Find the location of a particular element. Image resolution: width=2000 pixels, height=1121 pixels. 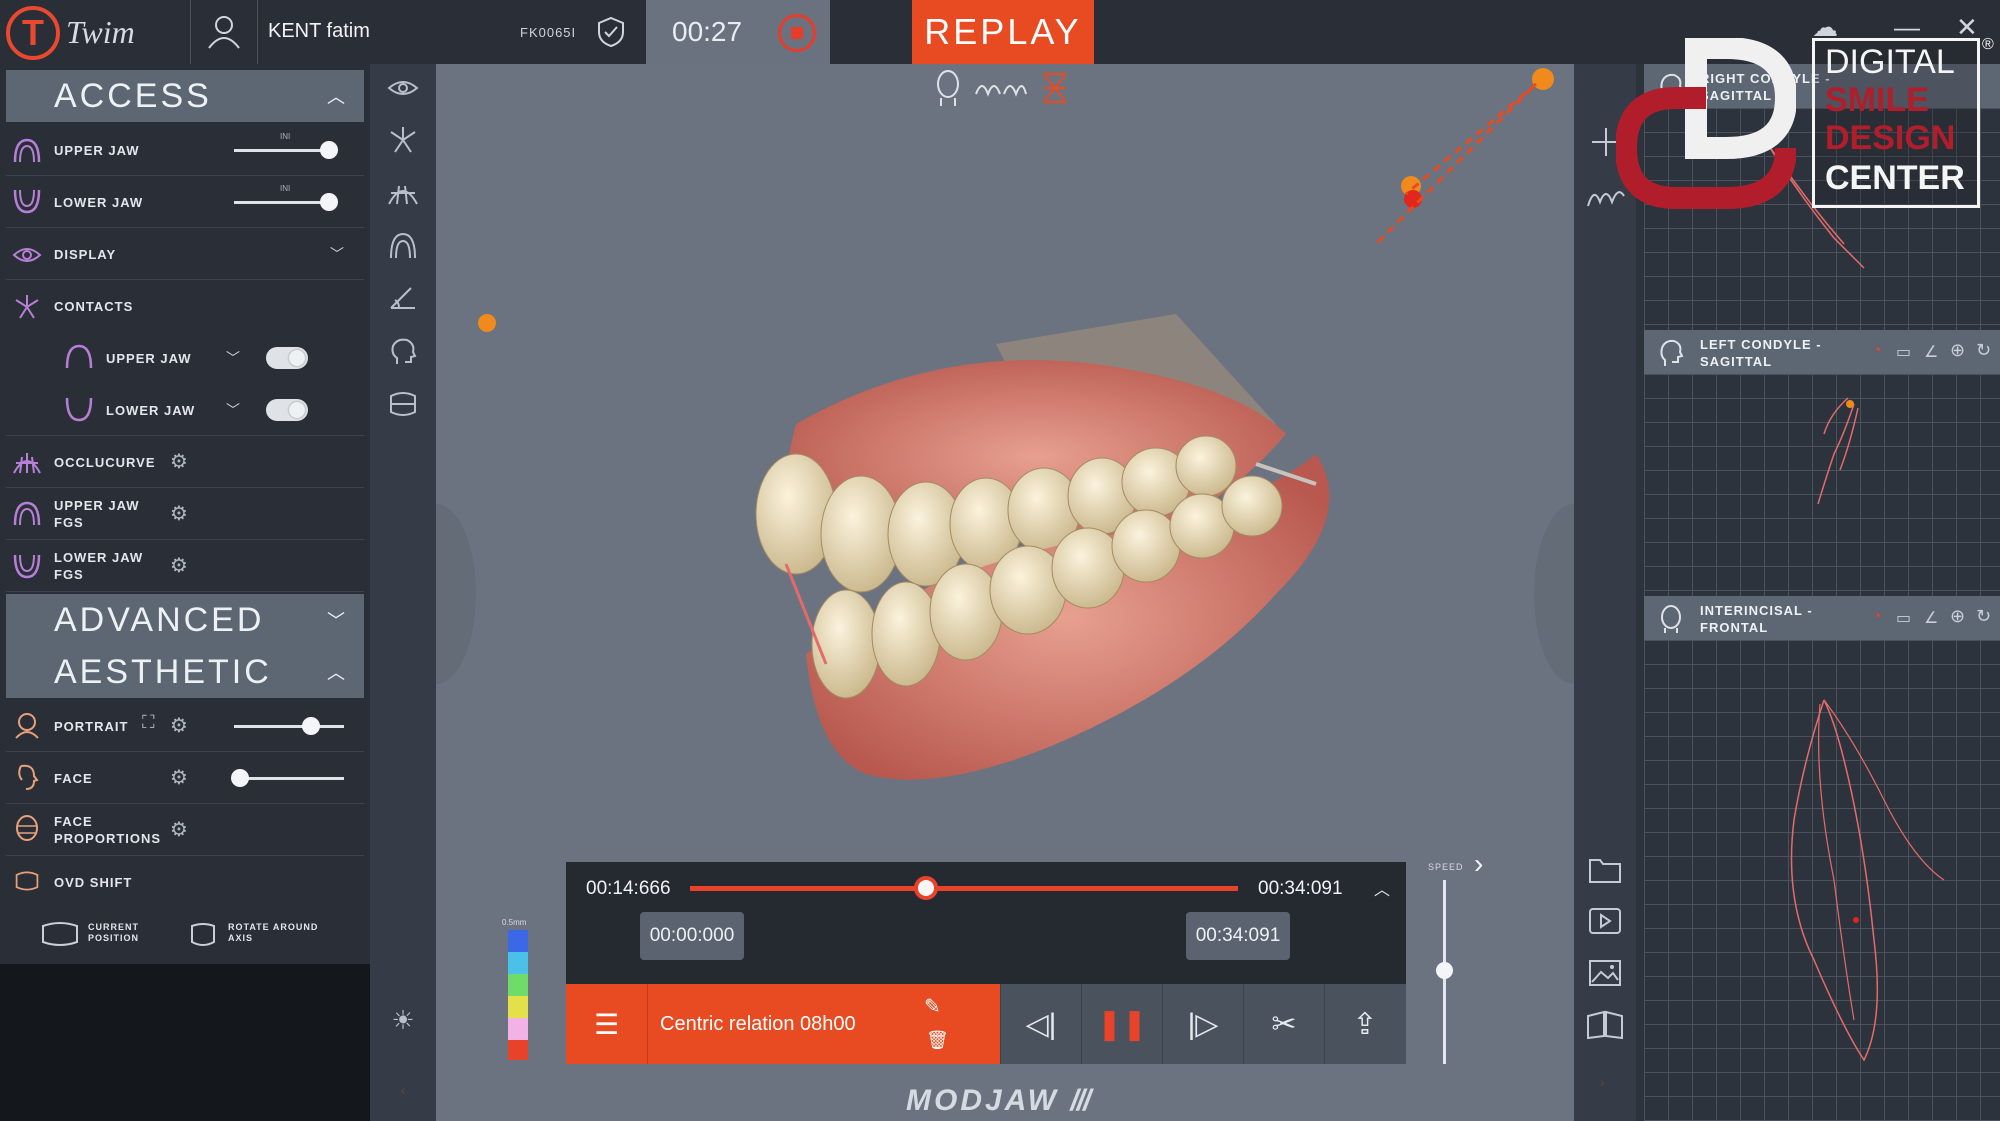

display-row: DISPLAY ﹀ is located at coordinates (185, 254).